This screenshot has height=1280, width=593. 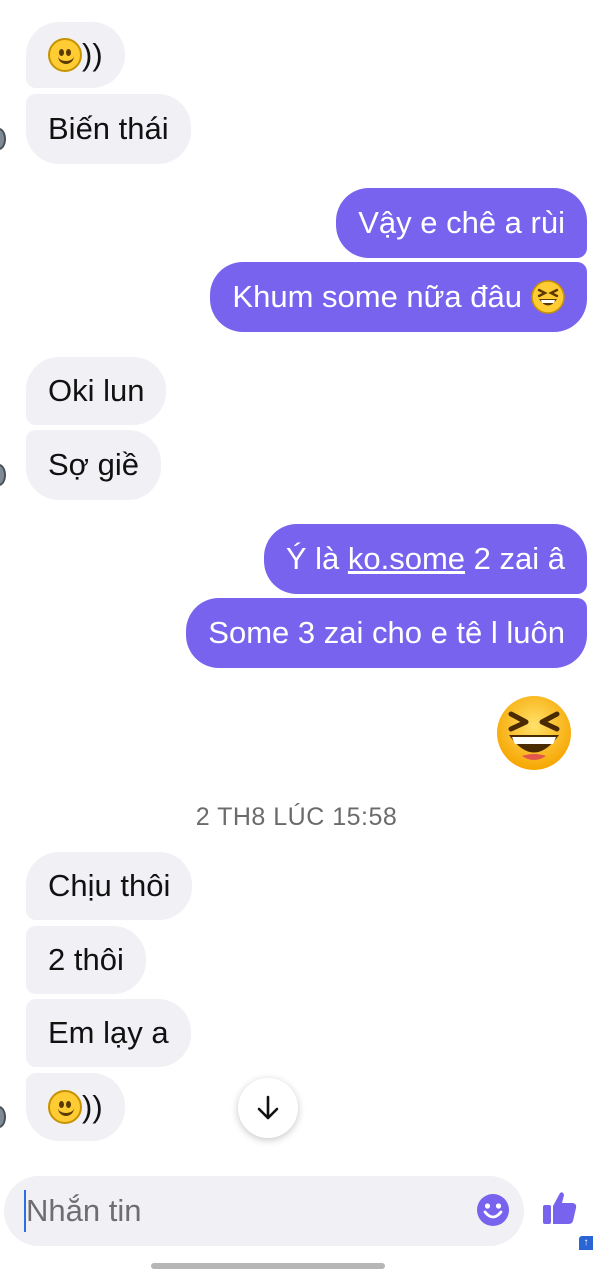 I want to click on grinning-squinting-face-icon, so click(x=548, y=297).